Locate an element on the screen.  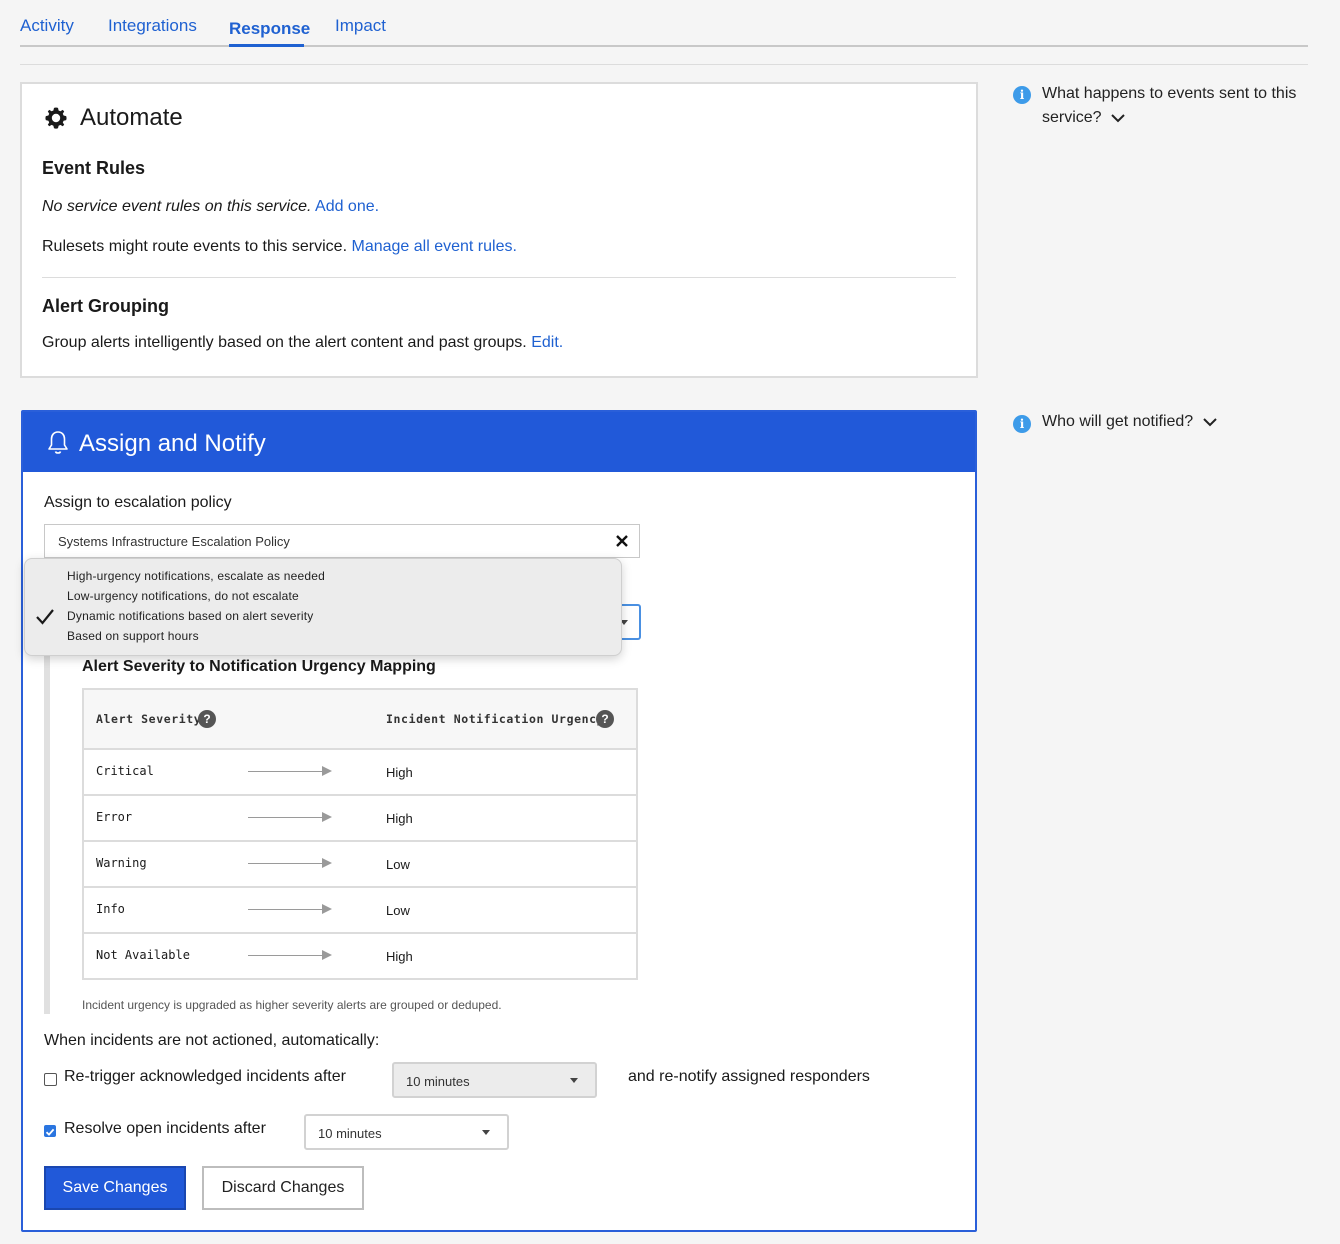
save-changes-button: Save Changes is located at coordinates (115, 1188).